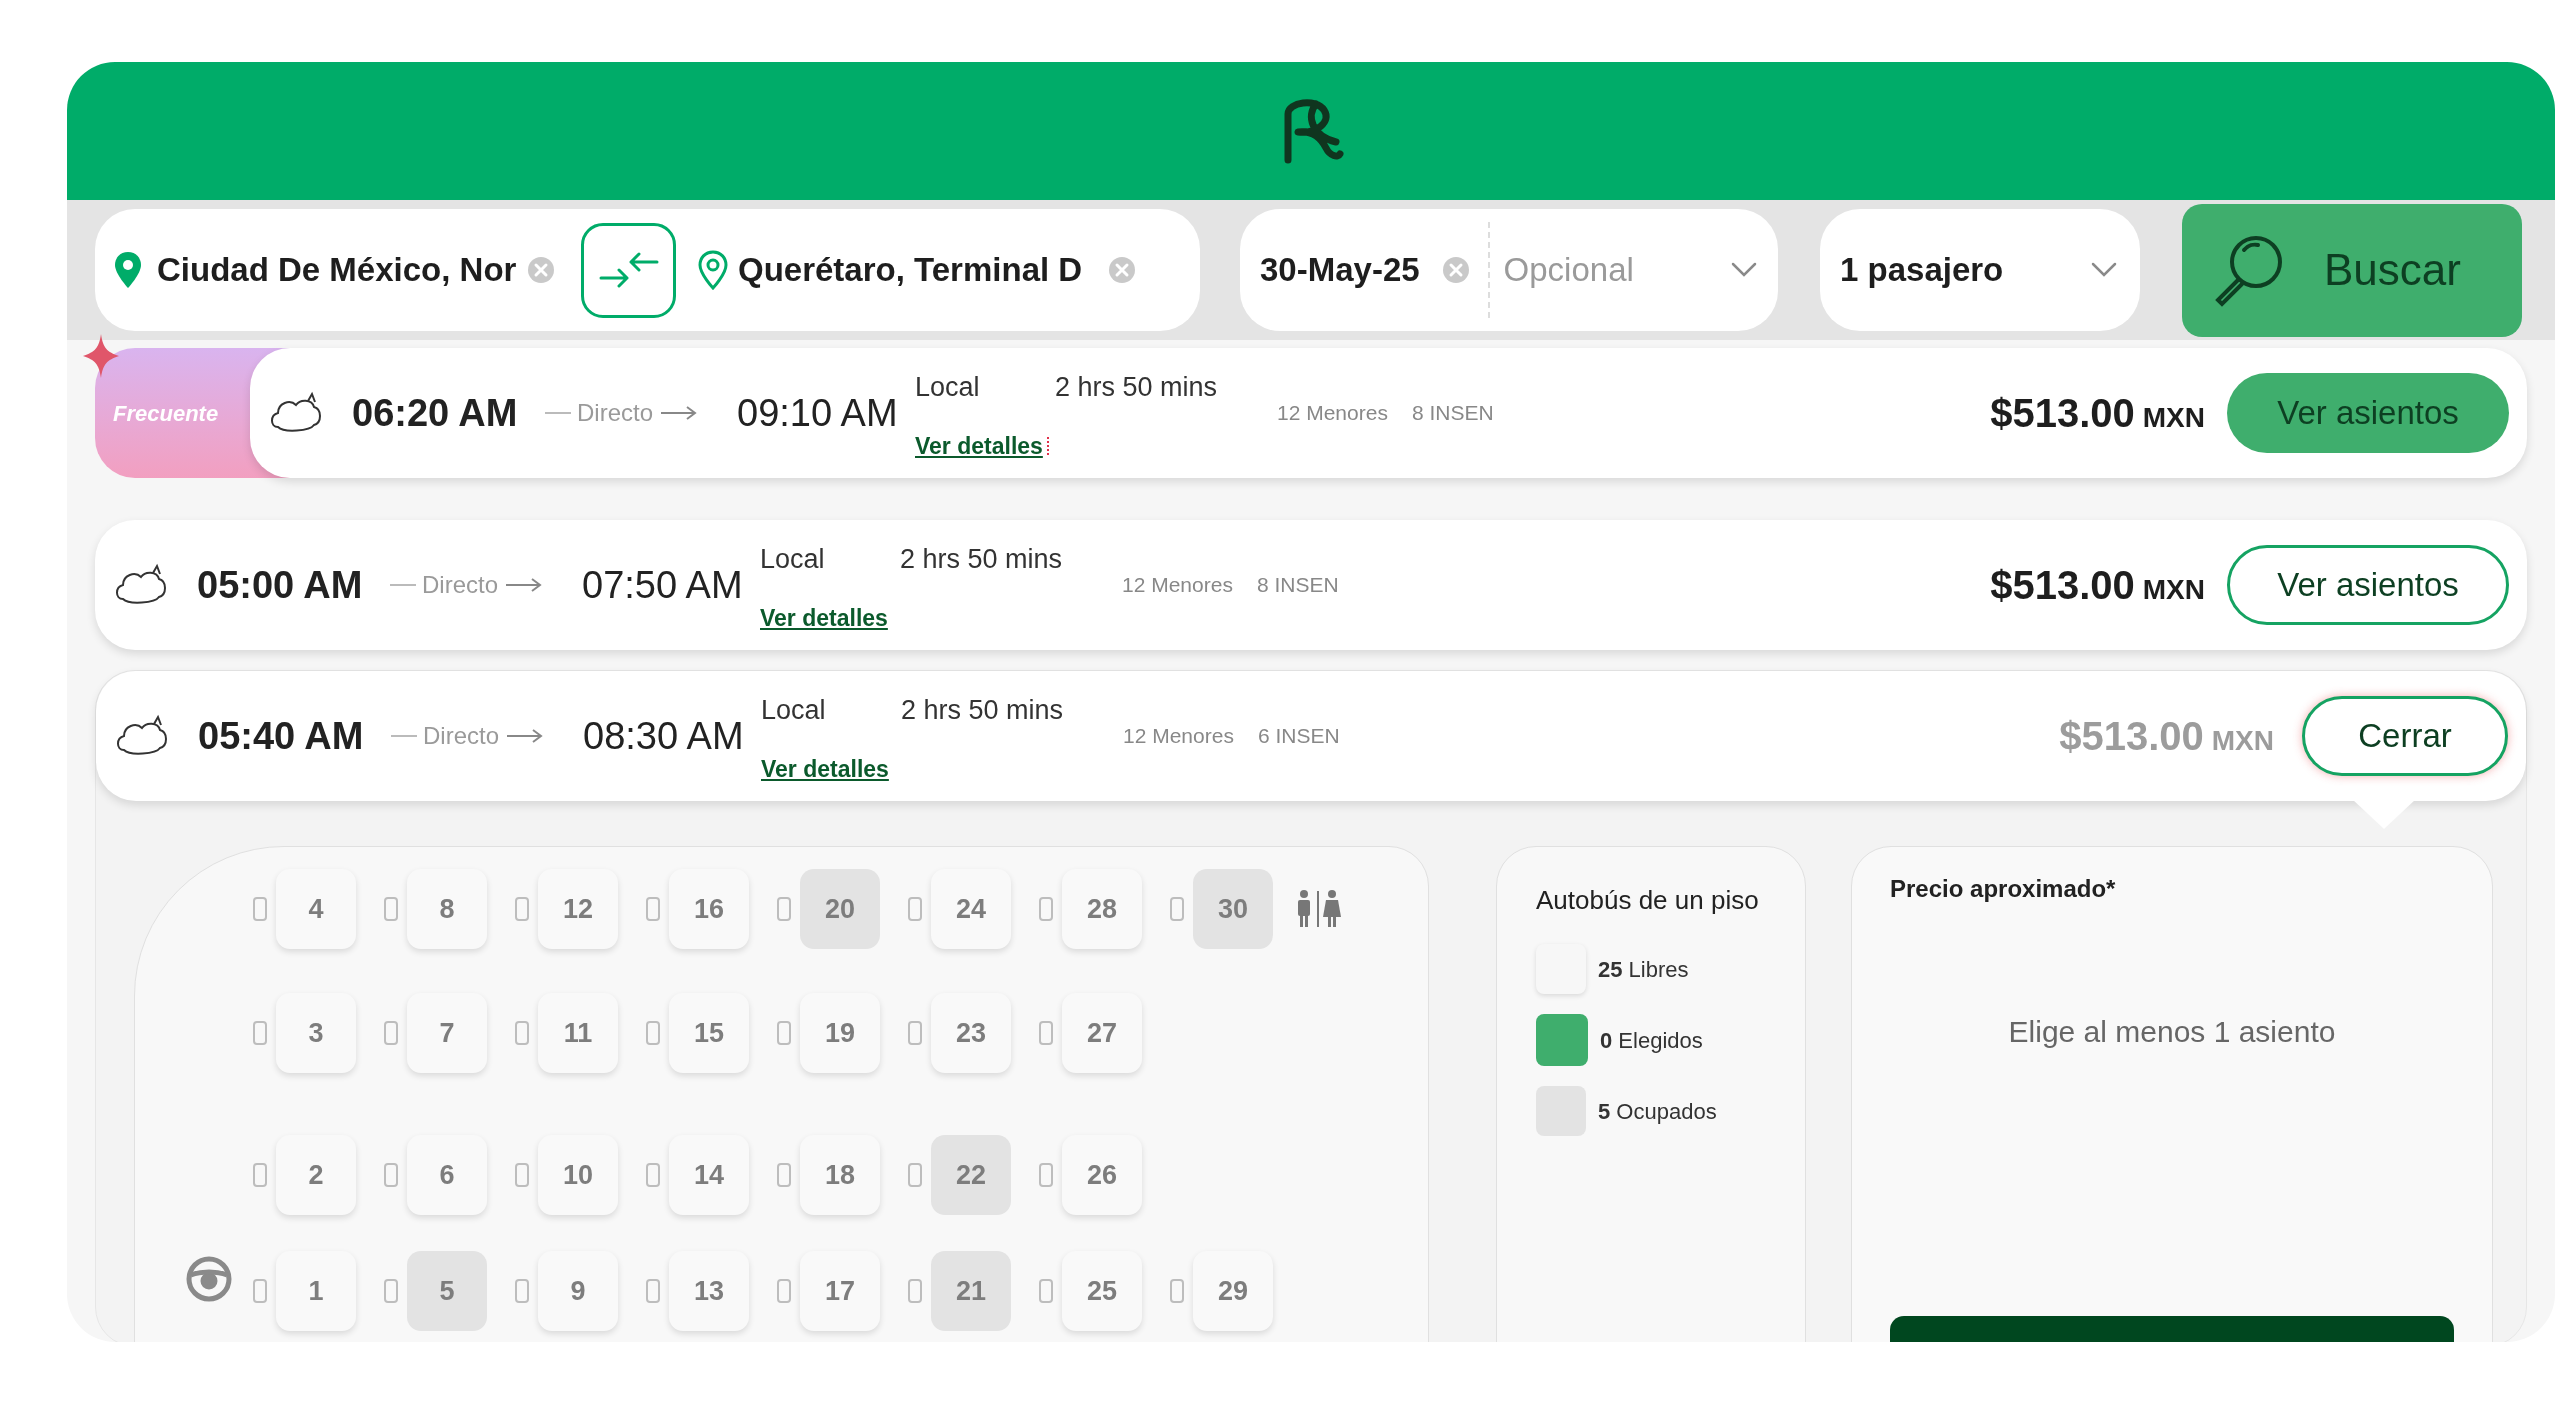 This screenshot has height=1409, width=2560. What do you see at coordinates (1299, 736) in the screenshot?
I see `insen-count: 6 INSEN` at bounding box center [1299, 736].